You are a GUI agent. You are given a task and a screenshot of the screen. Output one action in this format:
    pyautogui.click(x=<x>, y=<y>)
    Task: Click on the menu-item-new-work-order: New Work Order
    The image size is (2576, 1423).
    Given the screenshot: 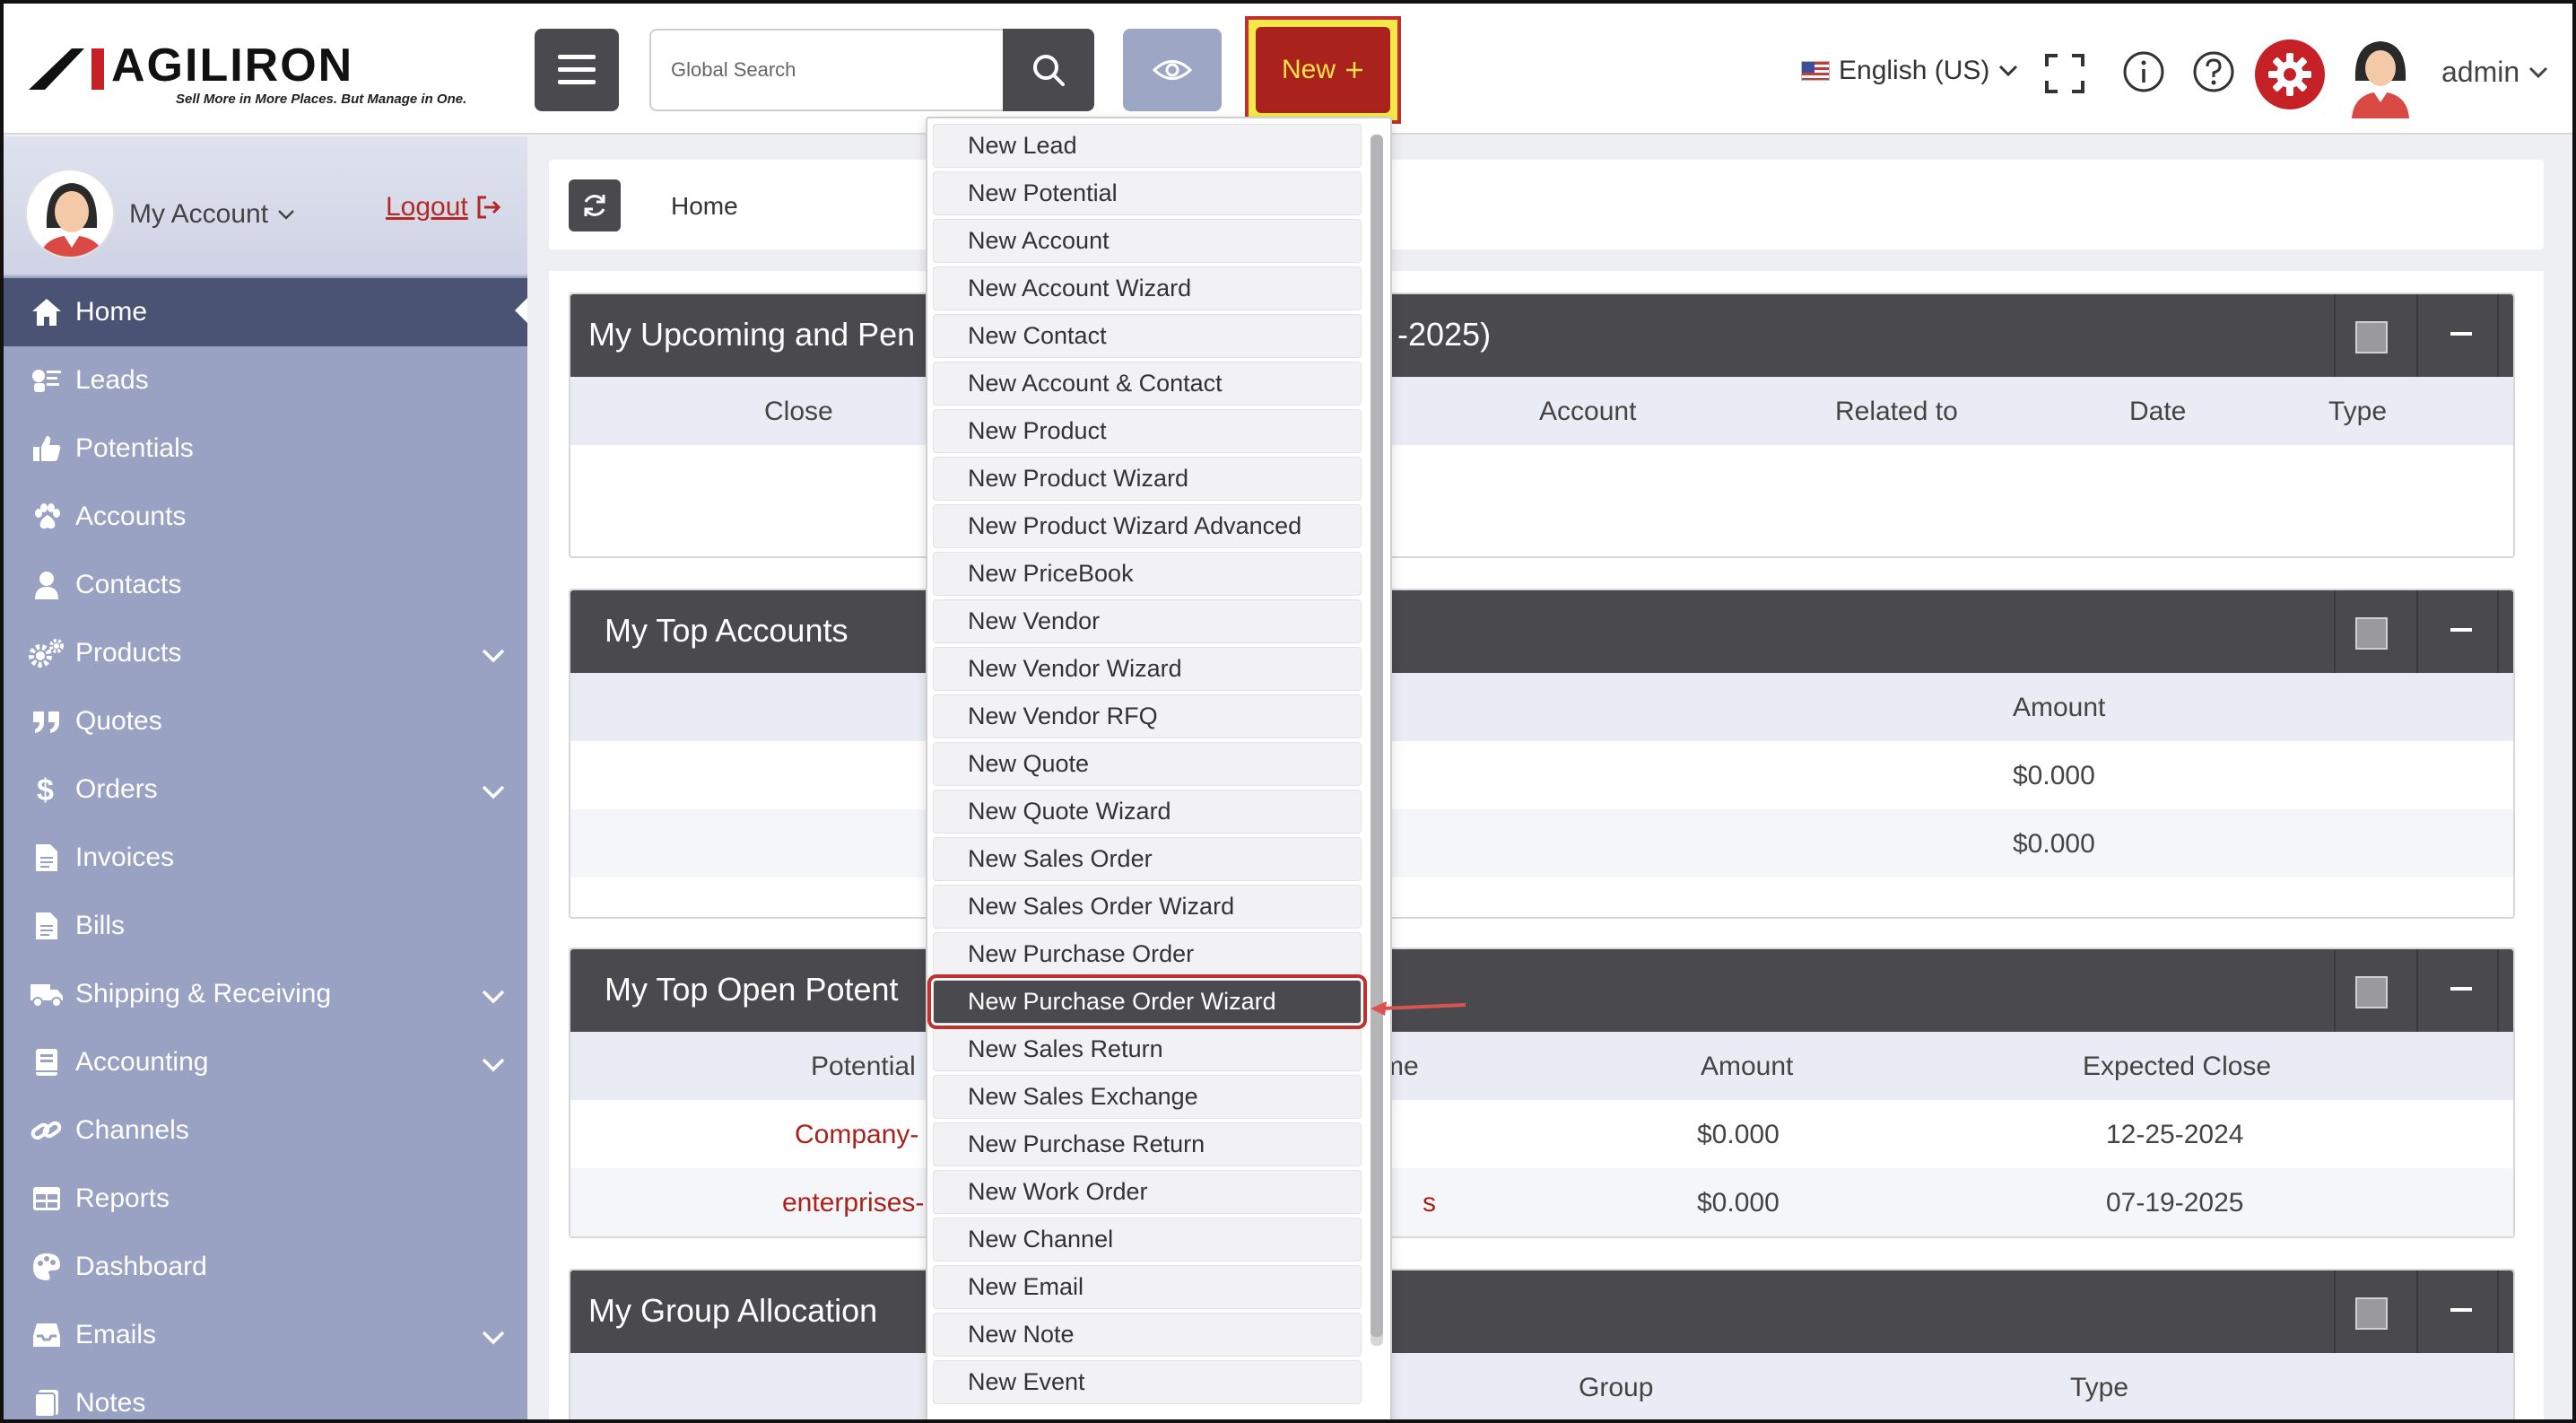 What is the action you would take?
    pyautogui.click(x=1147, y=1192)
    